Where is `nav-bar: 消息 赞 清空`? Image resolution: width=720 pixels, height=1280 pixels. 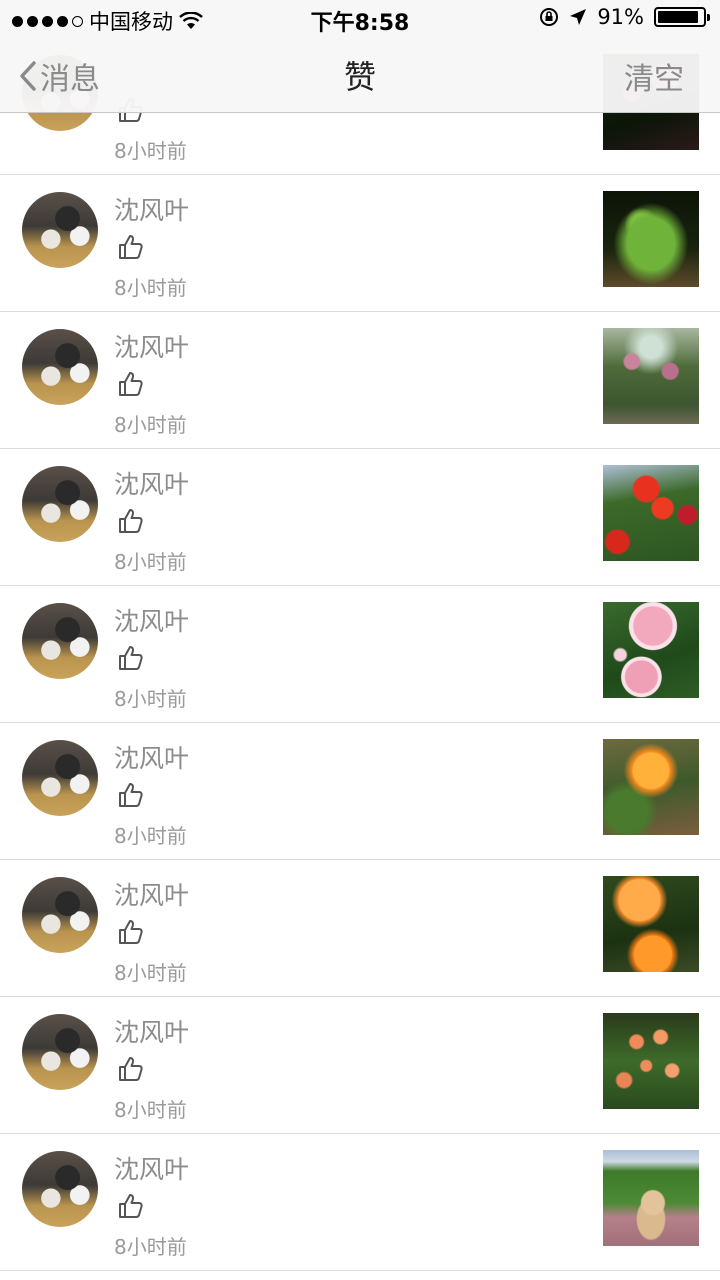
nav-bar: 消息 赞 清空 is located at coordinates (360, 74).